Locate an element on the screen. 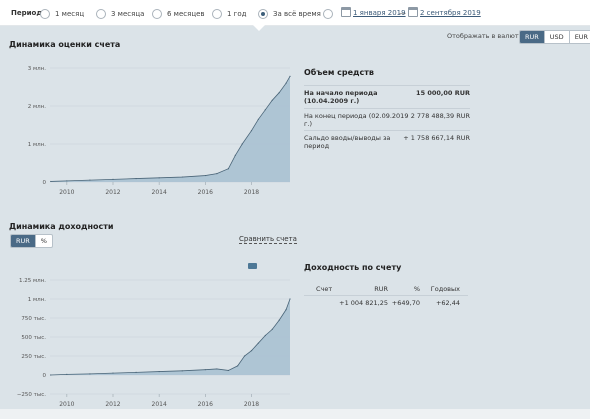 This screenshot has width=590, height=419. assets-row-value: 2 778 488,39 RUR is located at coordinates (440, 116).